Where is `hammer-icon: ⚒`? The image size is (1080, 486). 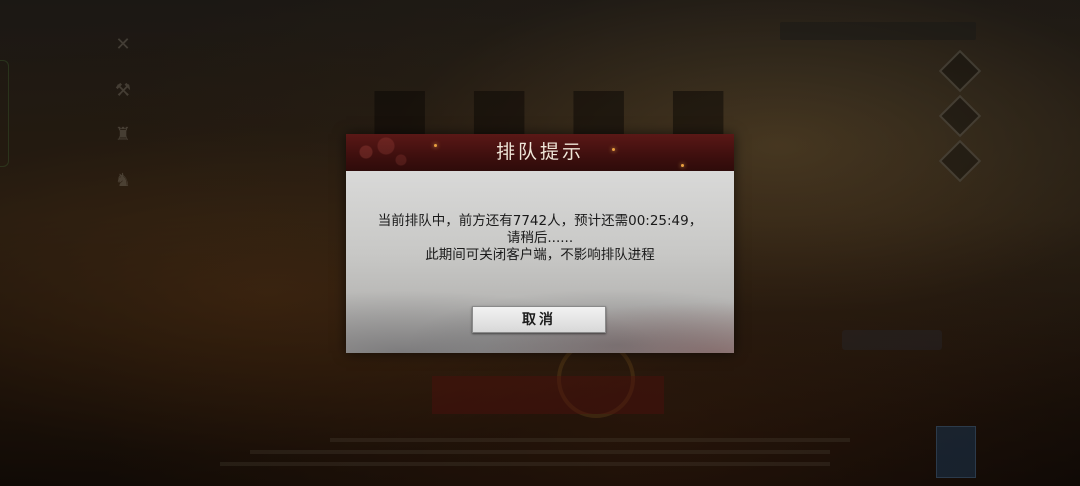 hammer-icon: ⚒ is located at coordinates (123, 91).